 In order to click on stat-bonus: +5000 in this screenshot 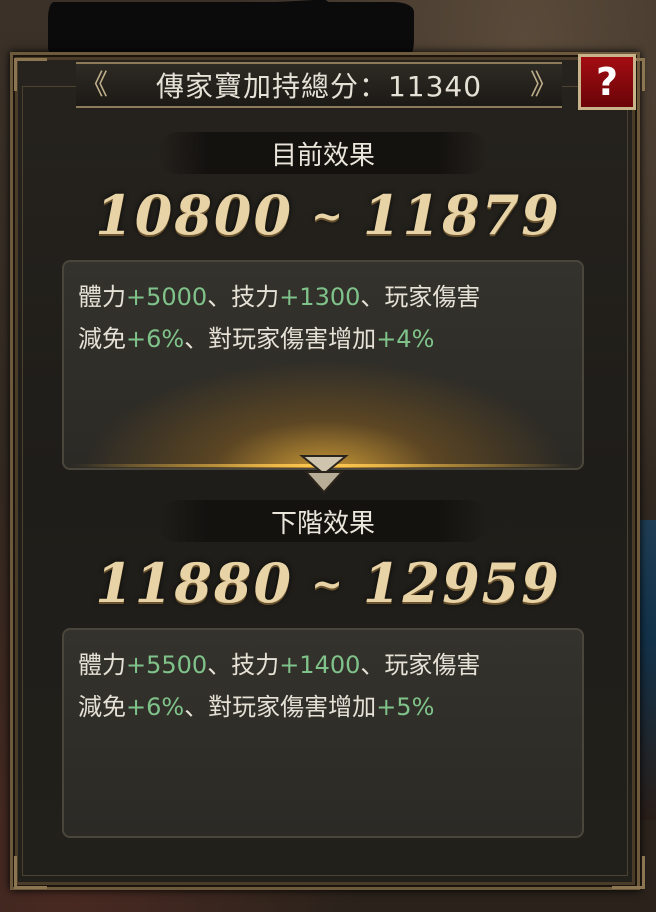, I will do `click(167, 297)`.